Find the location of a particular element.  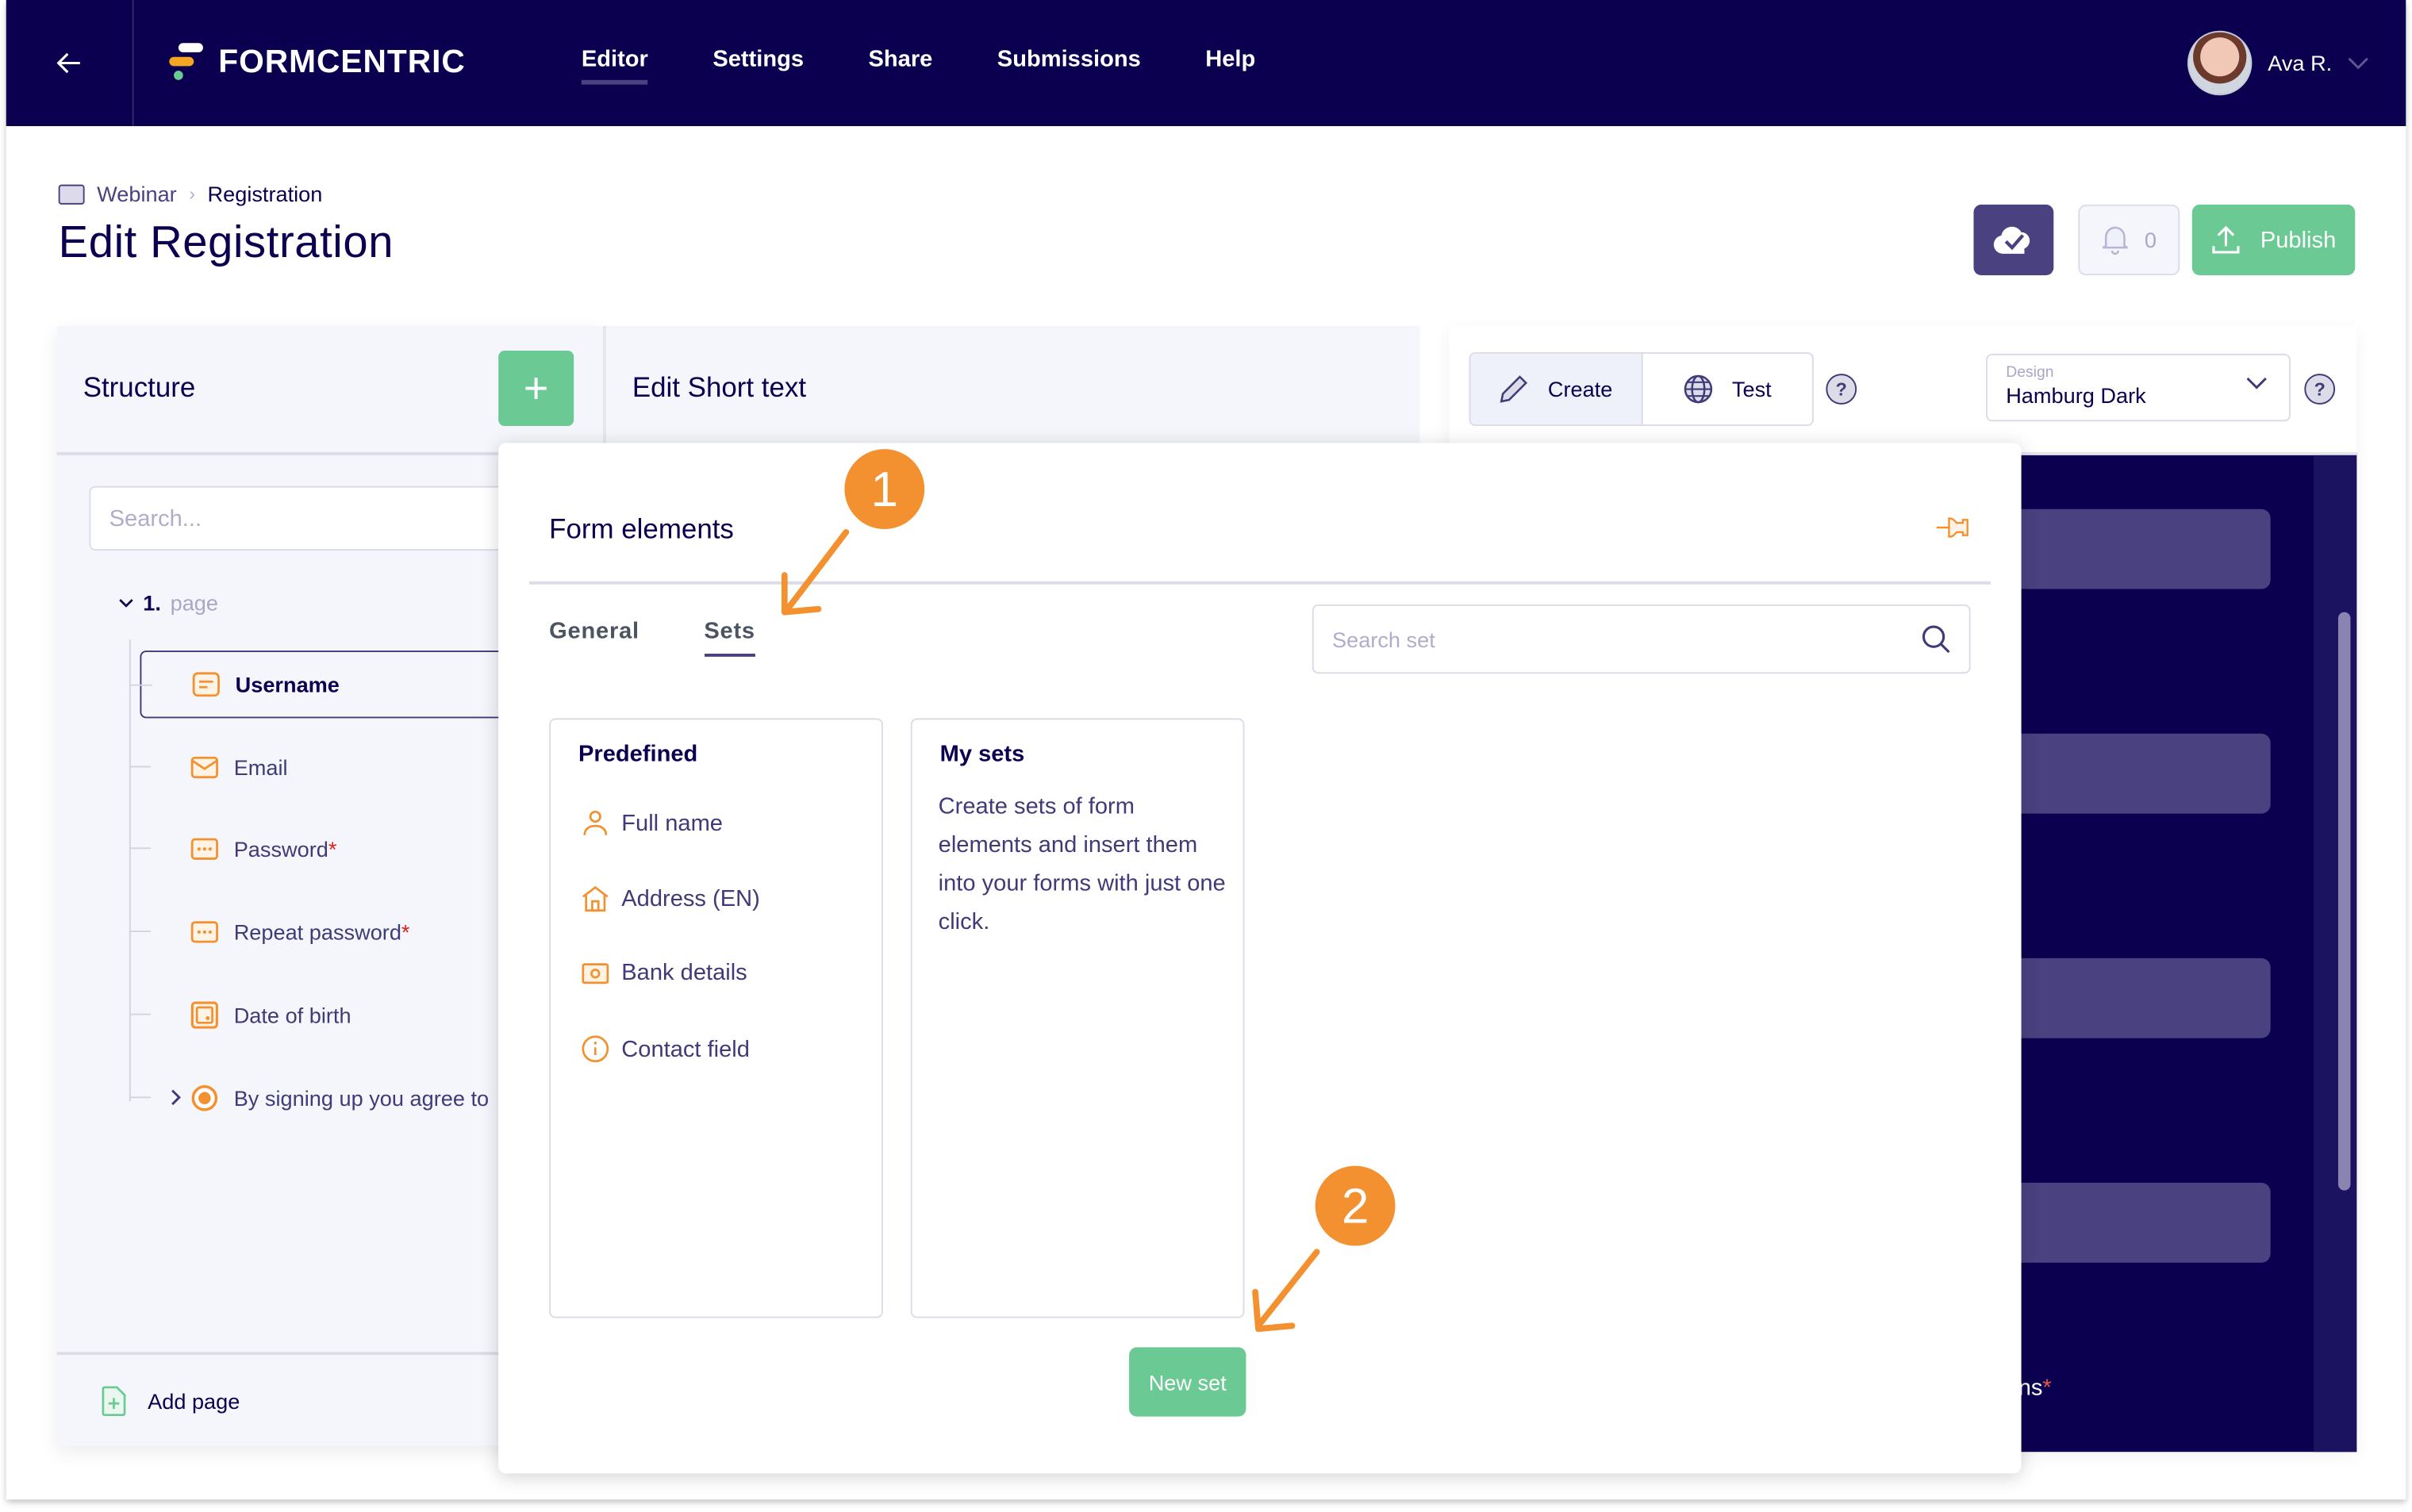

add-page-label: Add page is located at coordinates (194, 1401).